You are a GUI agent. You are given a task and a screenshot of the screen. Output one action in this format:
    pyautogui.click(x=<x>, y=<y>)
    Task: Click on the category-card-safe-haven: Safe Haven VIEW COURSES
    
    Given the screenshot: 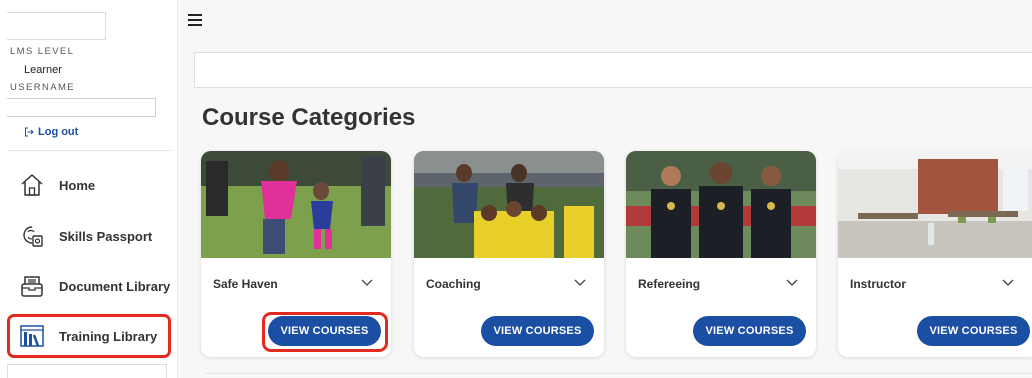 What is the action you would take?
    pyautogui.click(x=296, y=254)
    